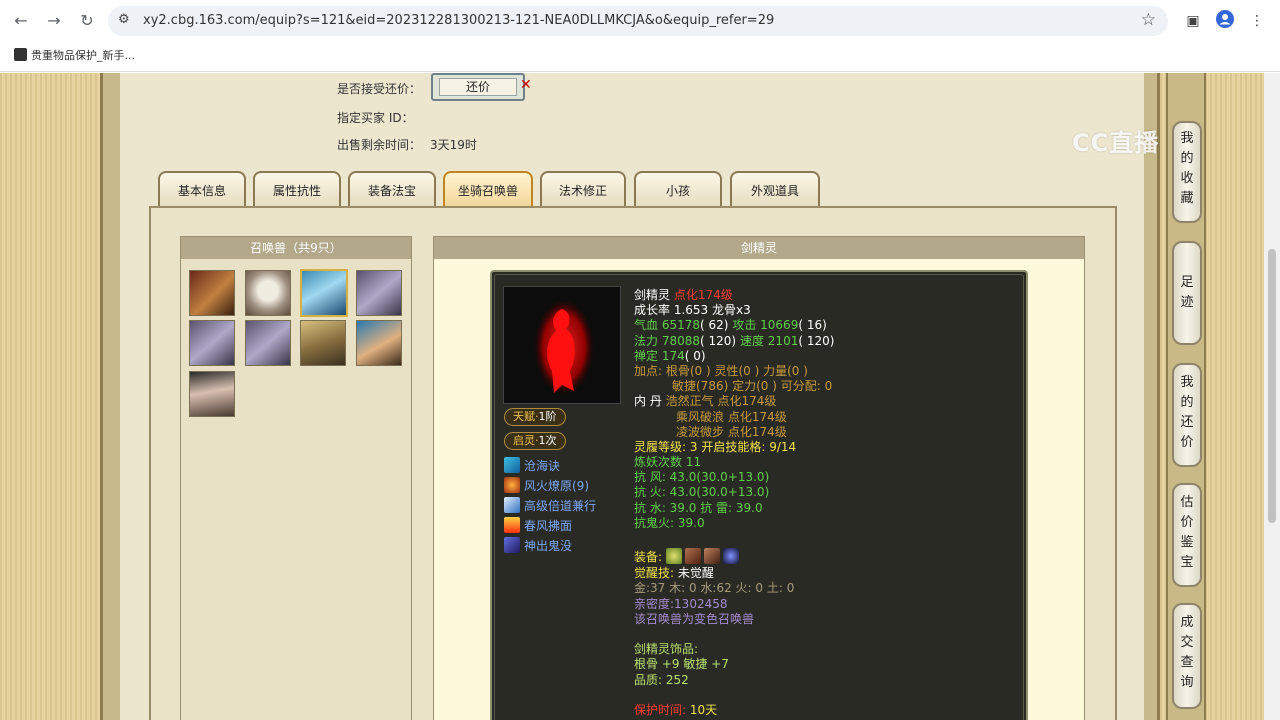 The width and height of the screenshot is (1280, 720). I want to click on menu-icon: ⋮, so click(1257, 21).